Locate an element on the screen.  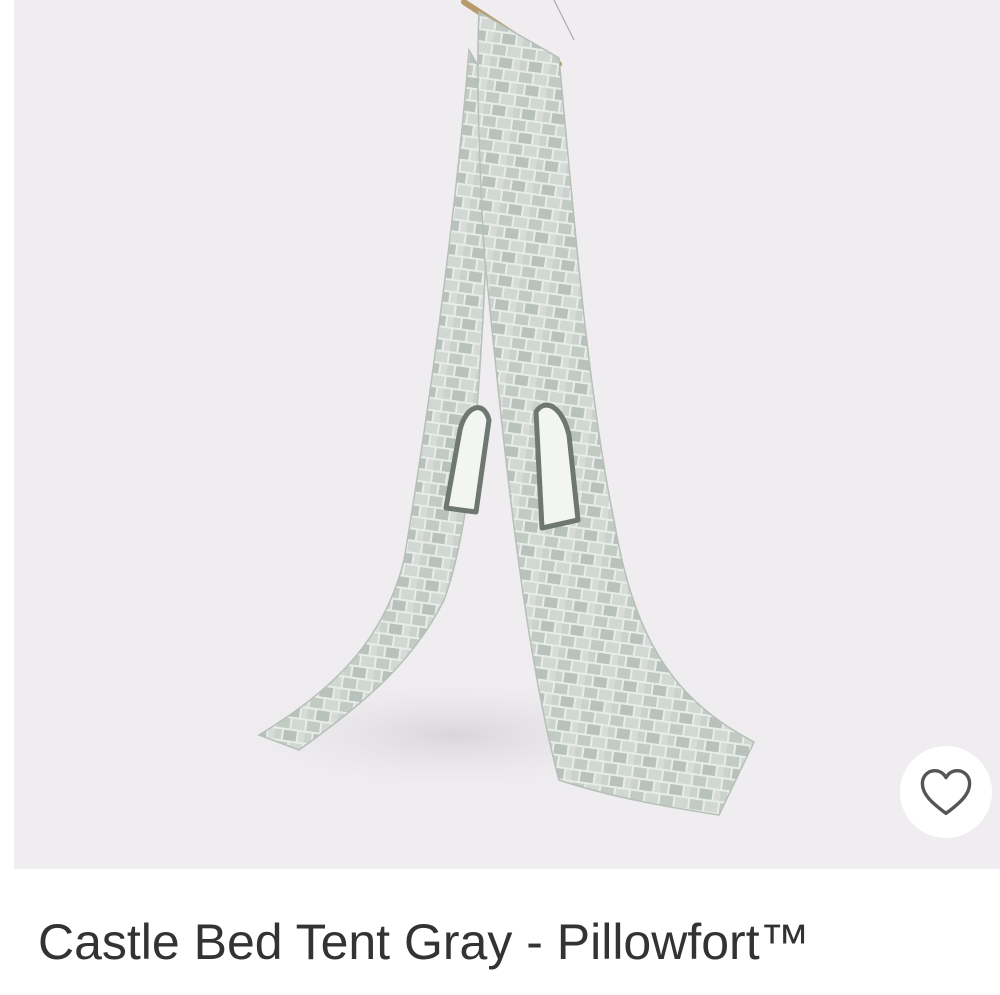
heart-outline-icon is located at coordinates (946, 792).